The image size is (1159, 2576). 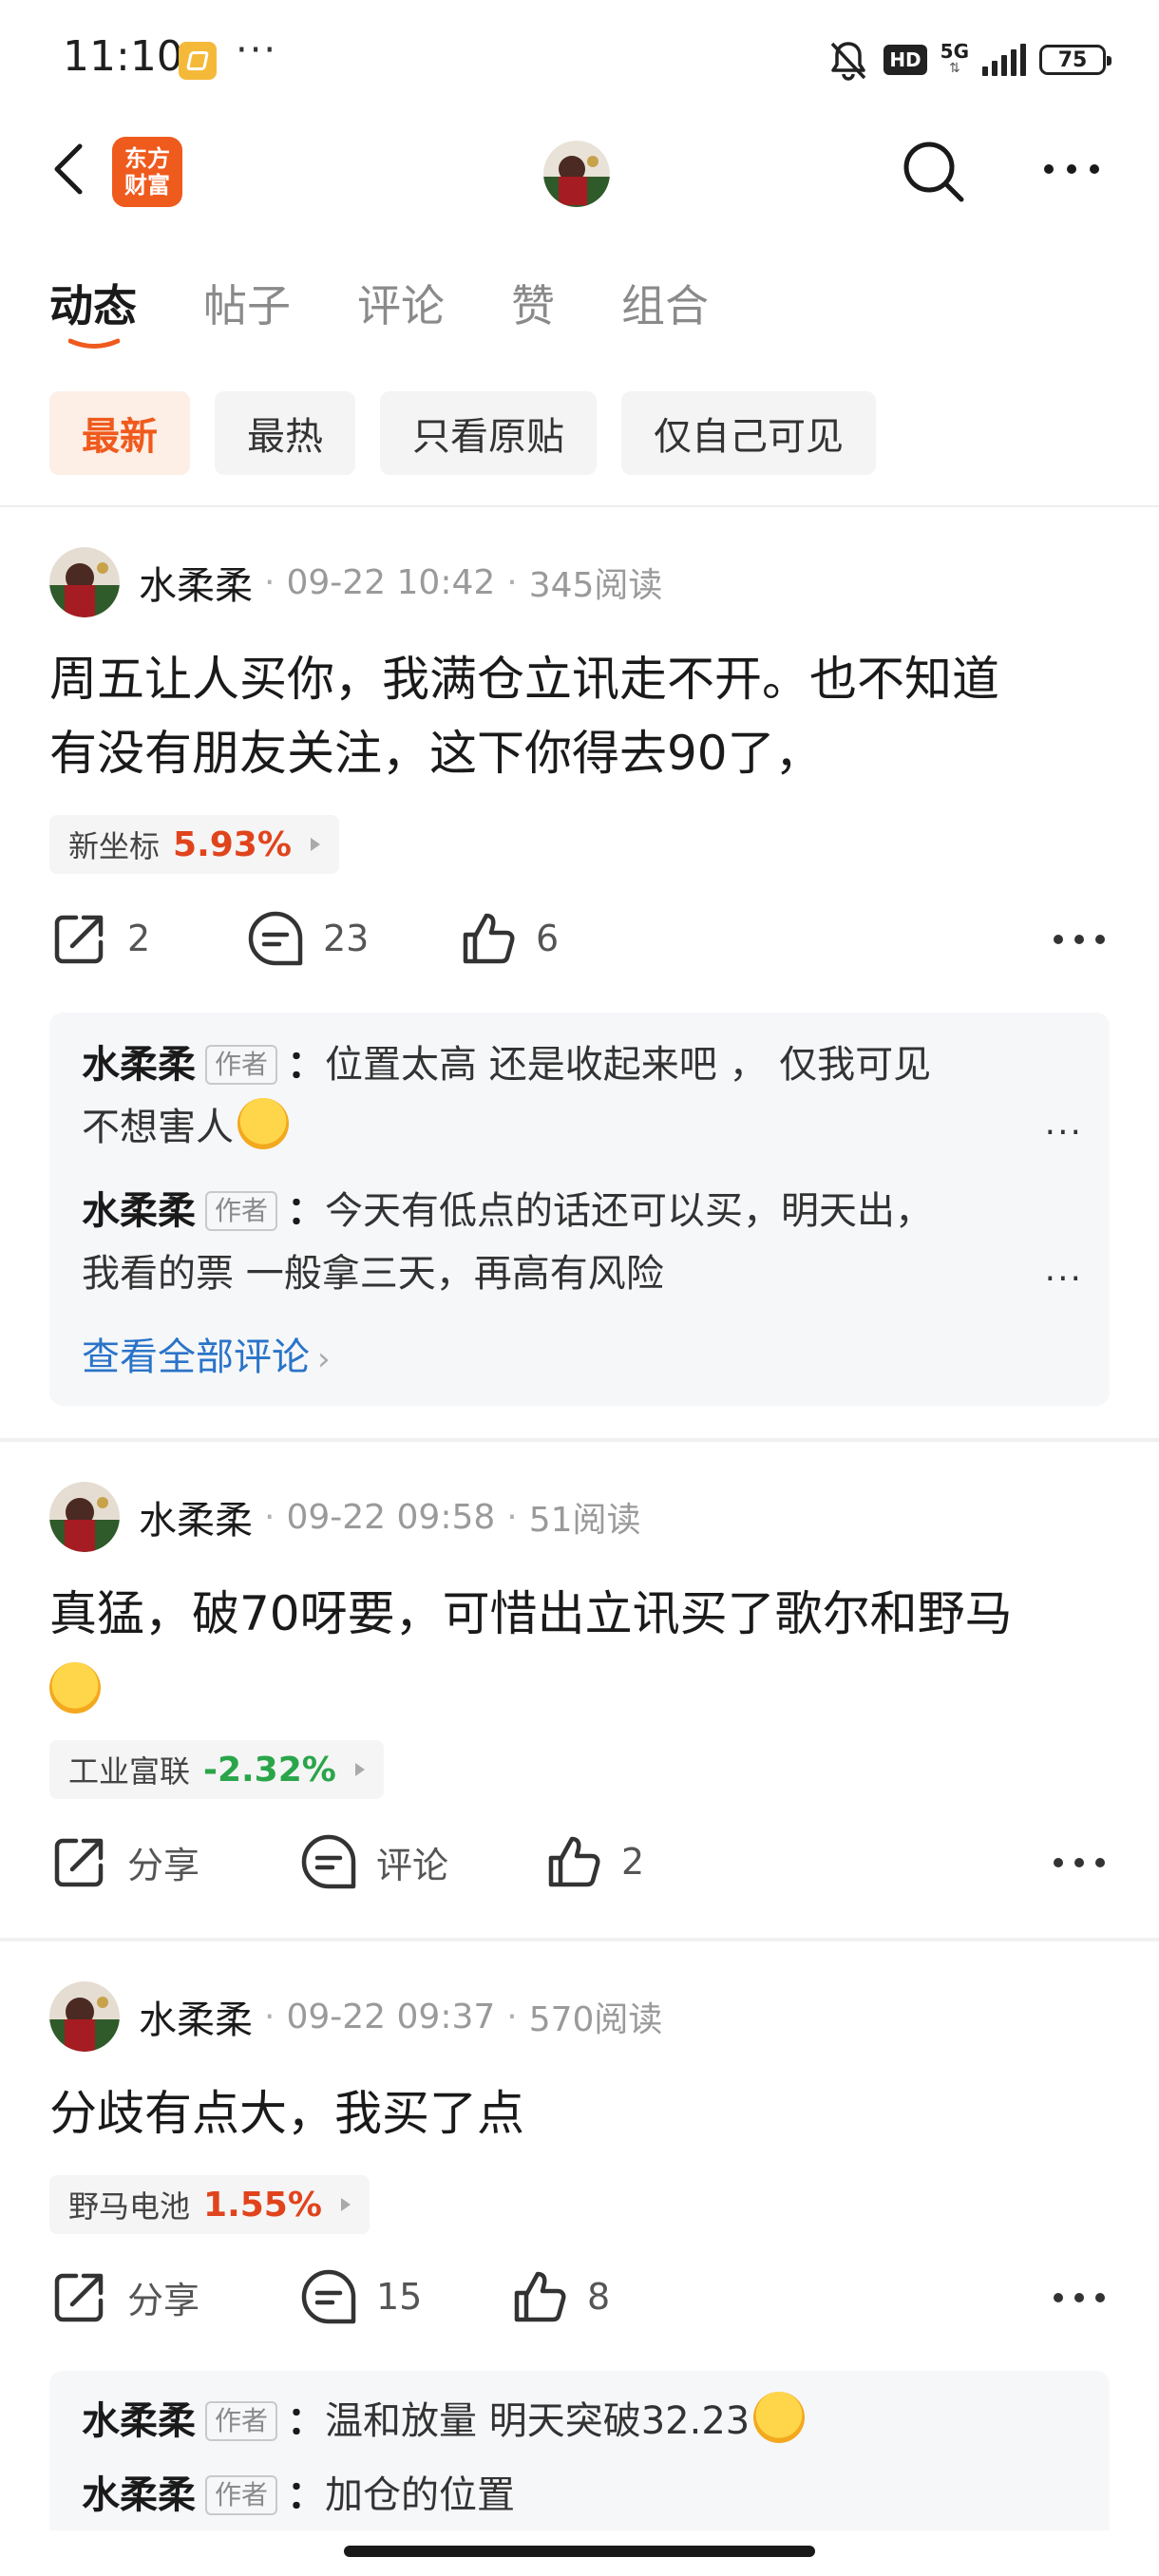 What do you see at coordinates (373, 1861) in the screenshot?
I see `comment-button: 评论` at bounding box center [373, 1861].